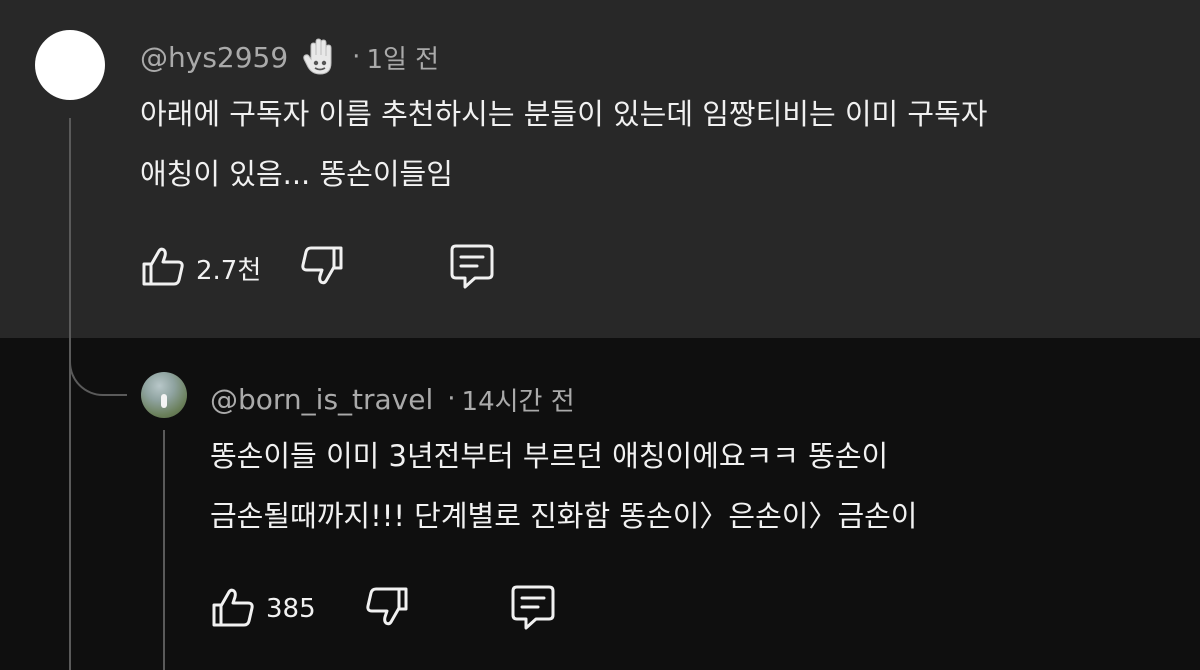 This screenshot has height=670, width=1200. Describe the element at coordinates (70, 394) in the screenshot. I see `thread-line` at that location.